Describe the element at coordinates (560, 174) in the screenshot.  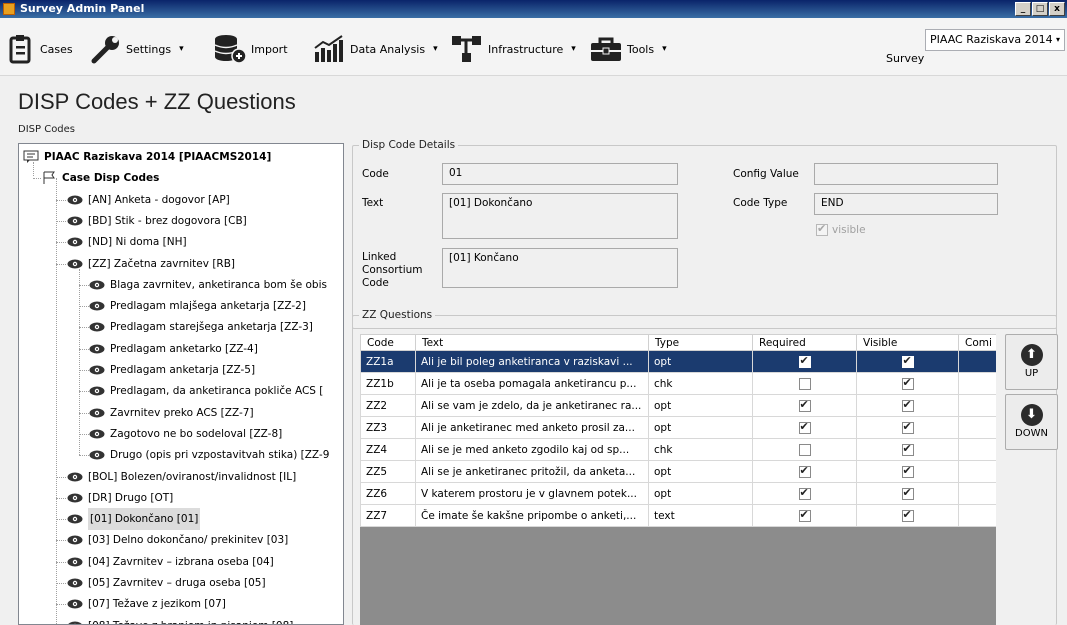
I see `code-field: 01` at that location.